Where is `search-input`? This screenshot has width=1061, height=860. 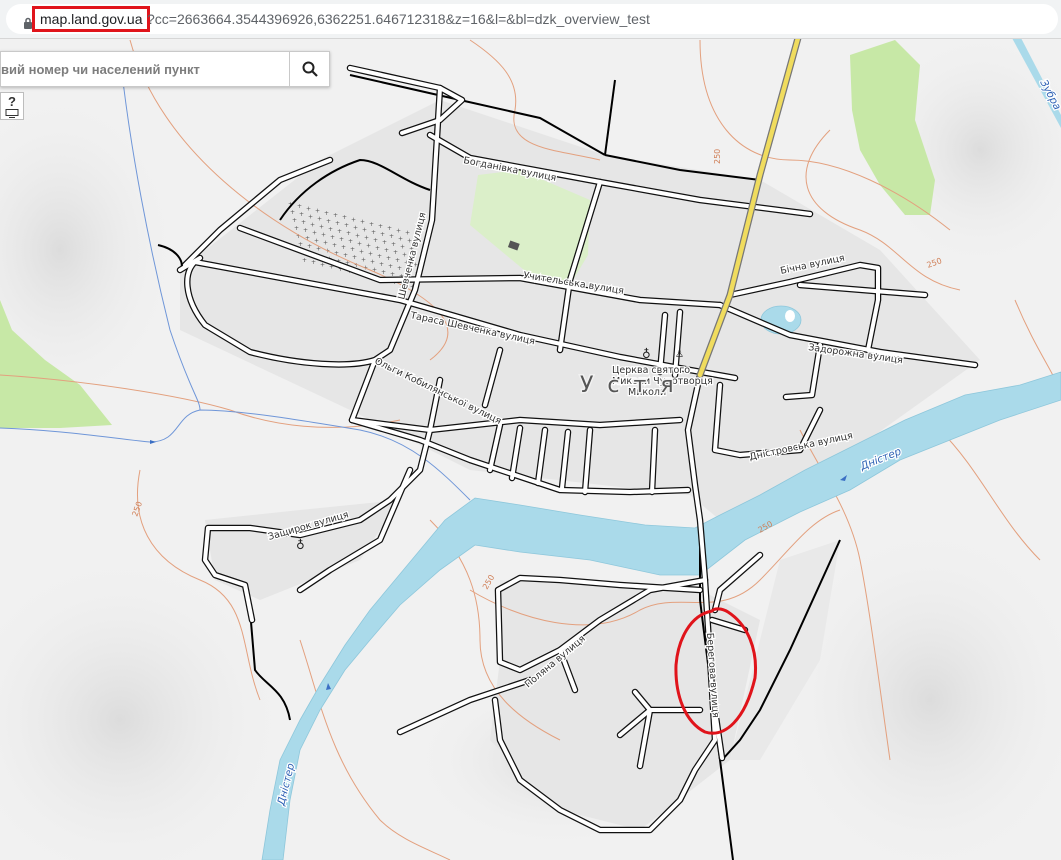 search-input is located at coordinates (146, 69).